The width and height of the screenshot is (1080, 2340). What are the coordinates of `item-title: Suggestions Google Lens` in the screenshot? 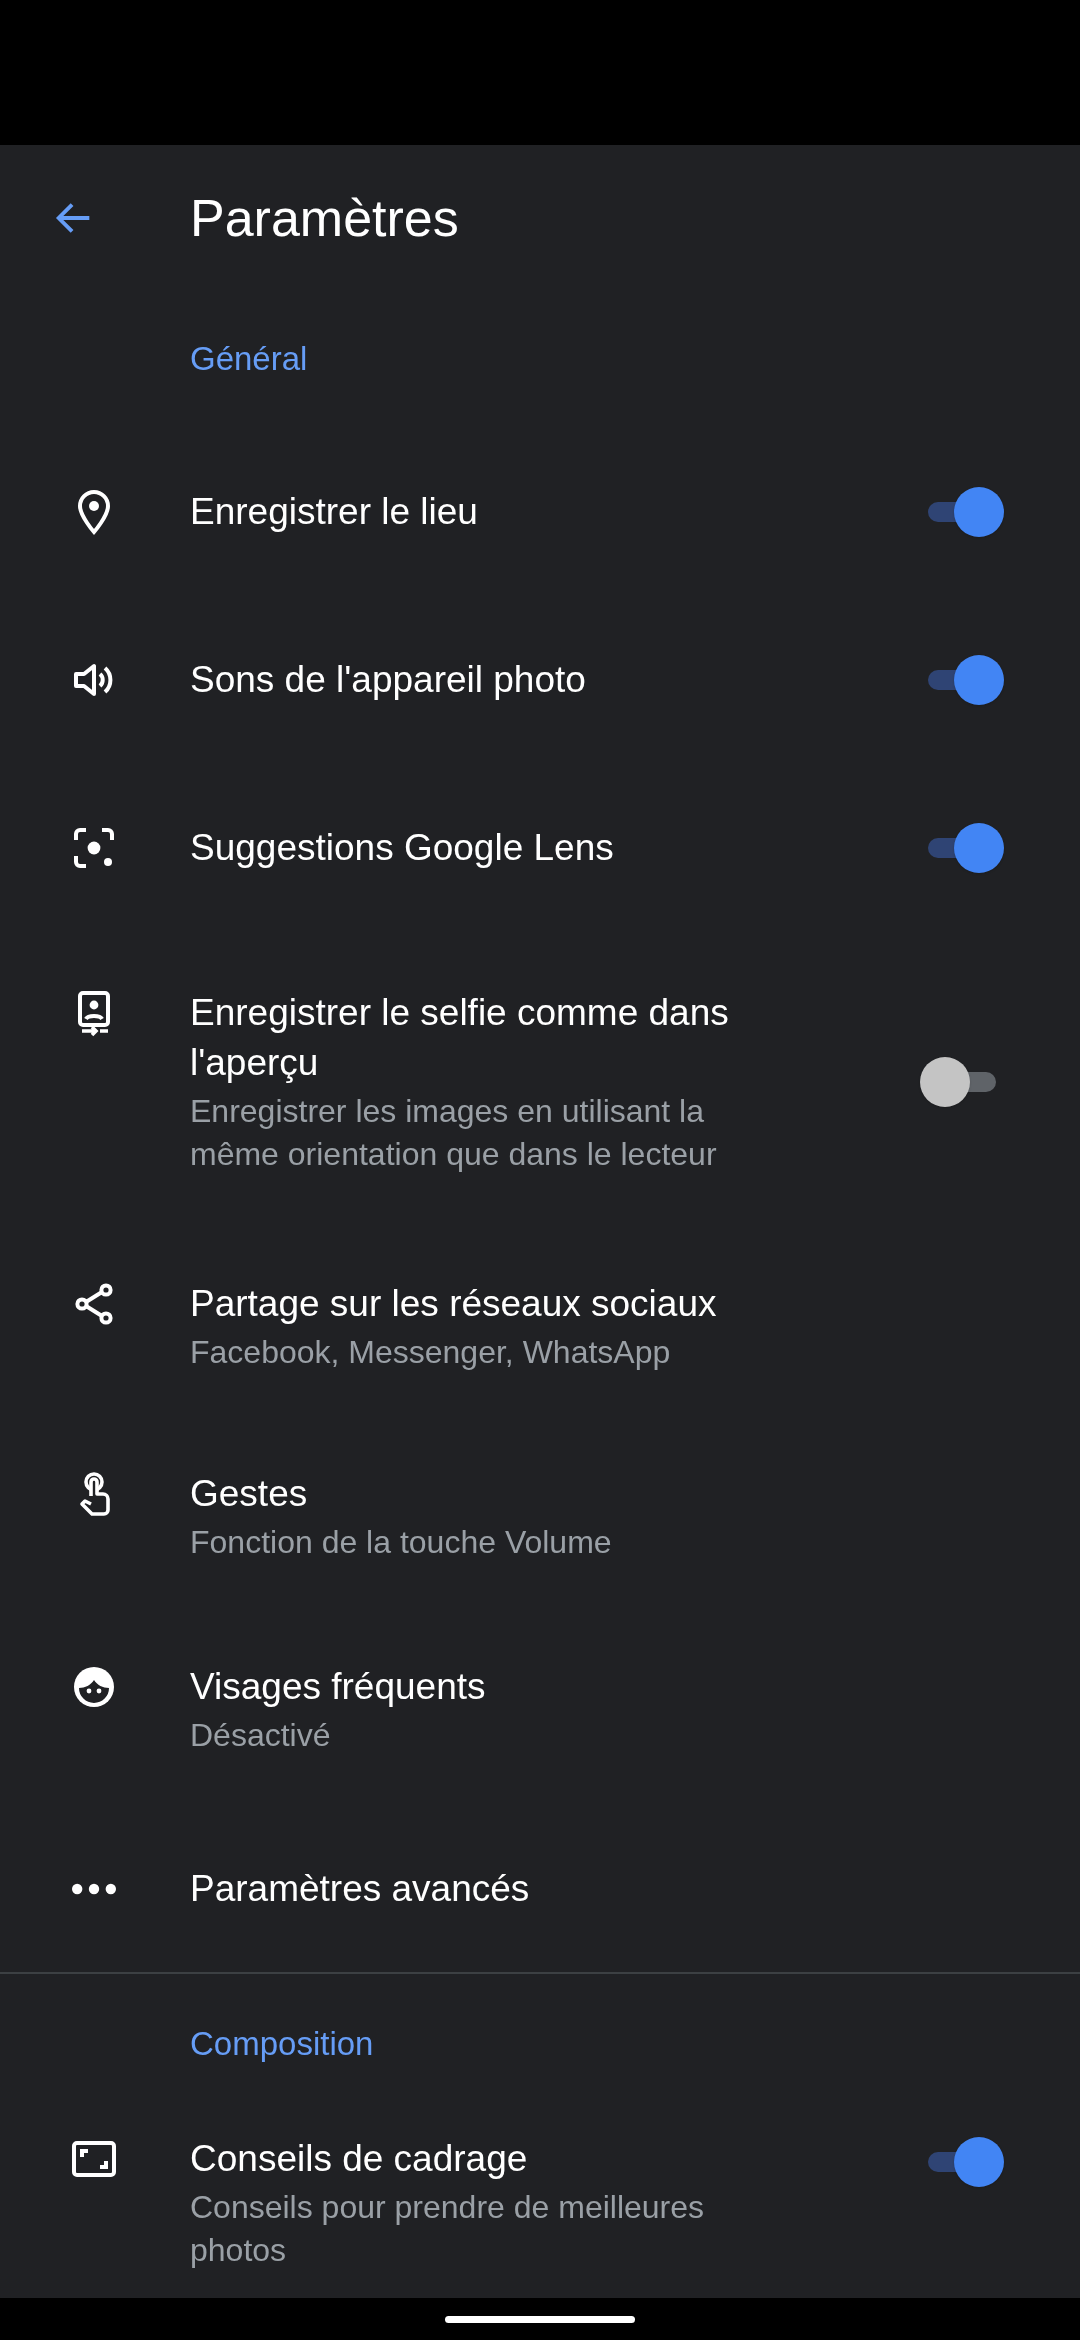 It's located at (402, 848).